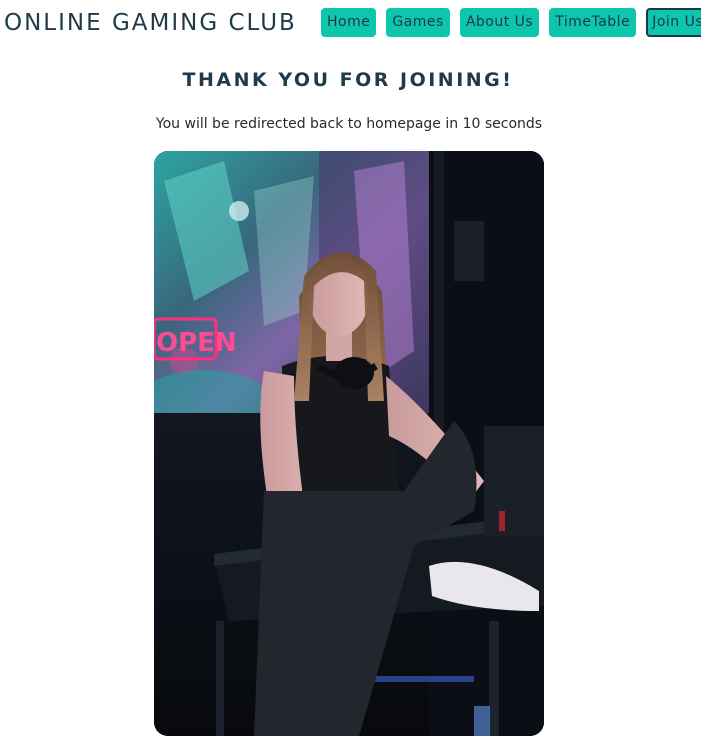 The image size is (701, 745). I want to click on nav-timetable-button: TimeTable, so click(593, 22).